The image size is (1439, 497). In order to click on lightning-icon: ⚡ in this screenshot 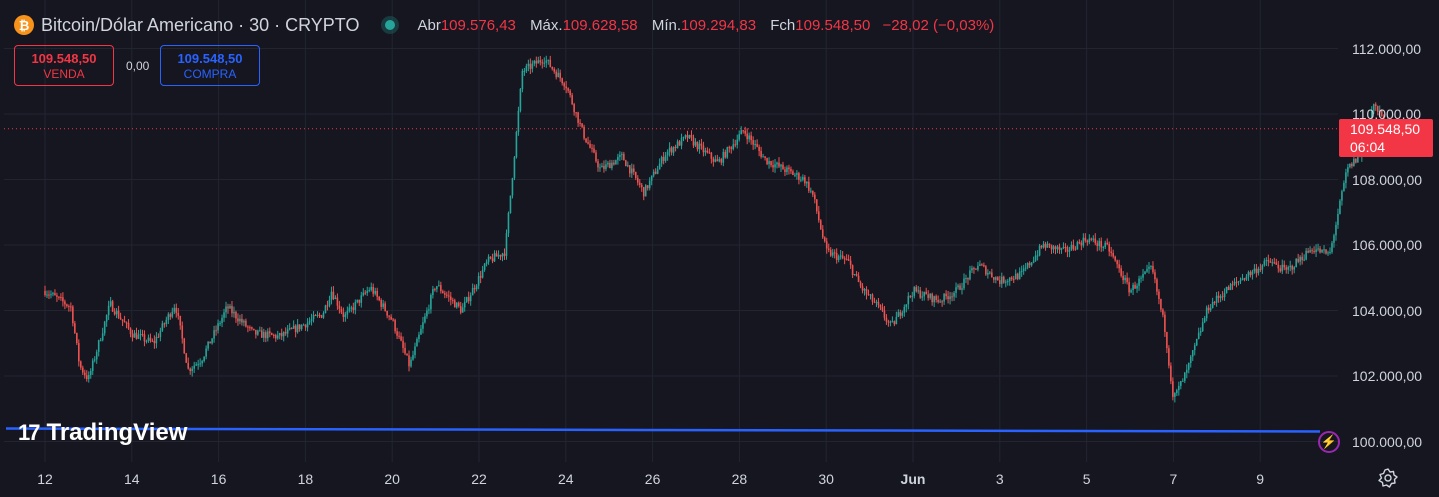, I will do `click(1329, 442)`.